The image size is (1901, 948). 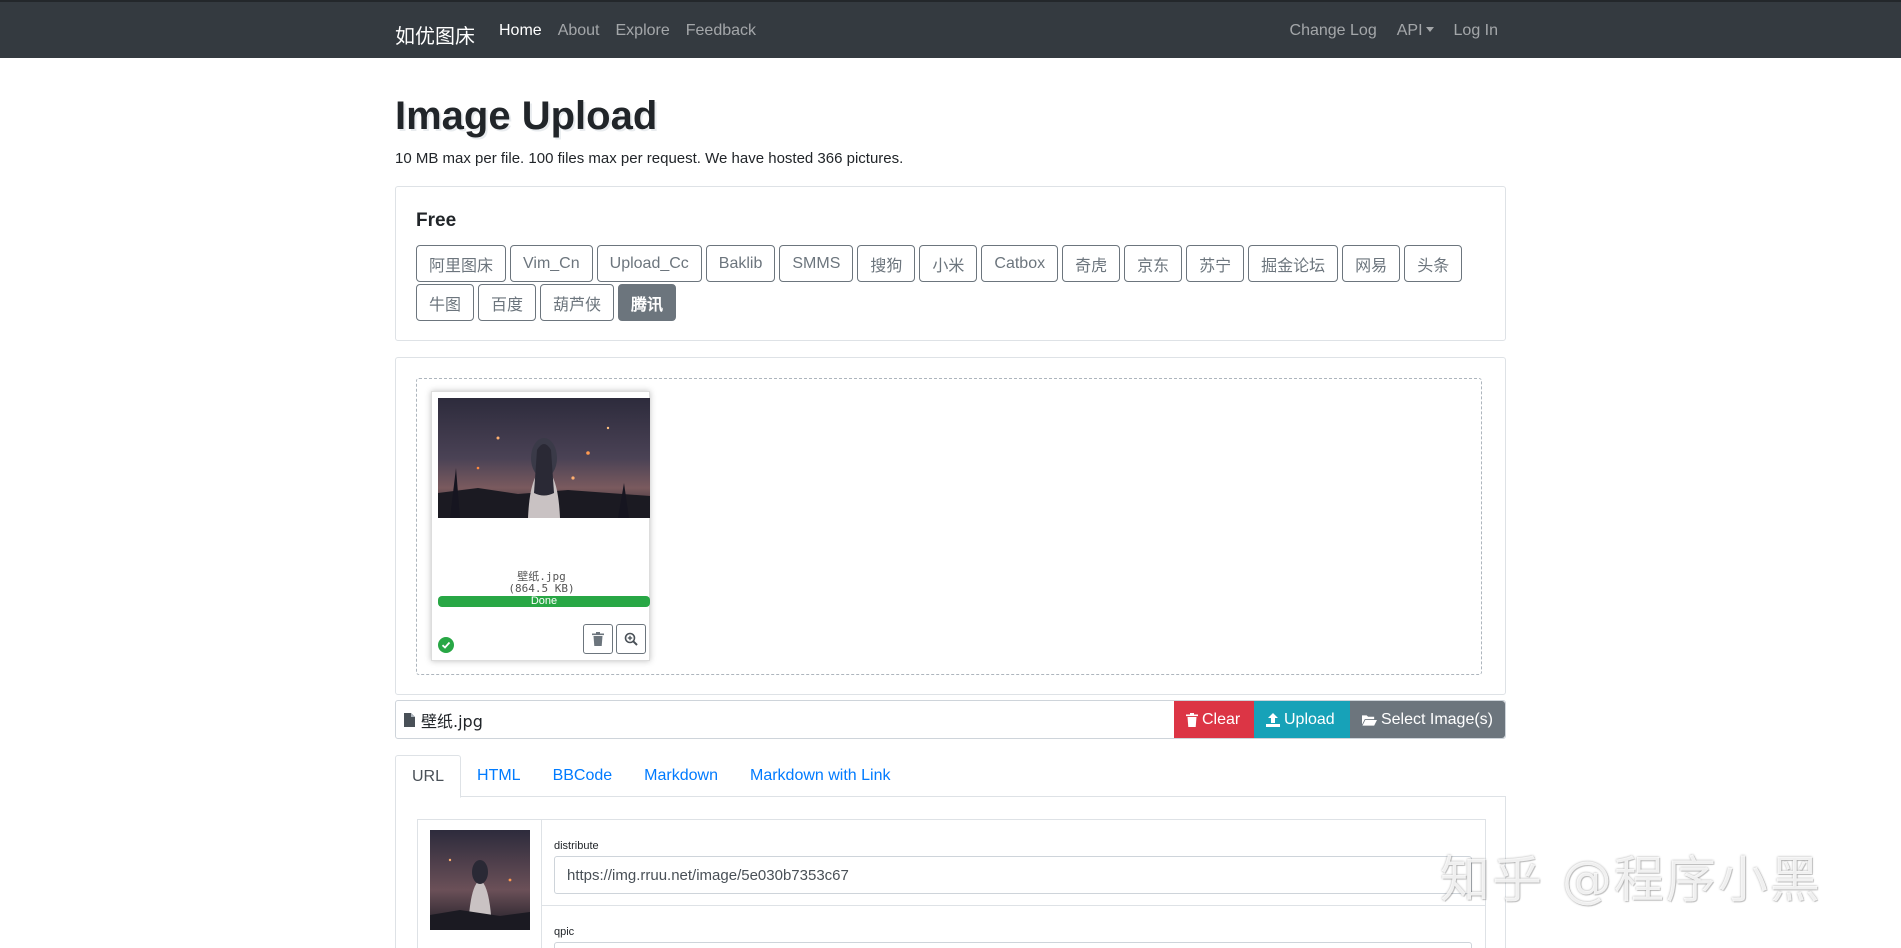 I want to click on host-button-niutu: 牛图, so click(x=445, y=302).